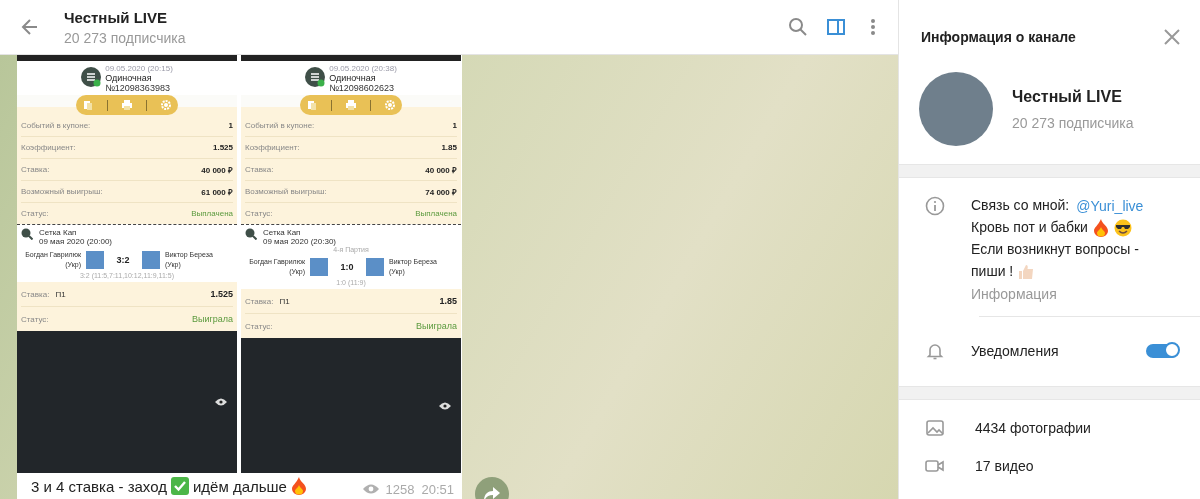 This screenshot has height=499, width=1200. What do you see at coordinates (836, 27) in the screenshot?
I see `sidebar-toggle-icon` at bounding box center [836, 27].